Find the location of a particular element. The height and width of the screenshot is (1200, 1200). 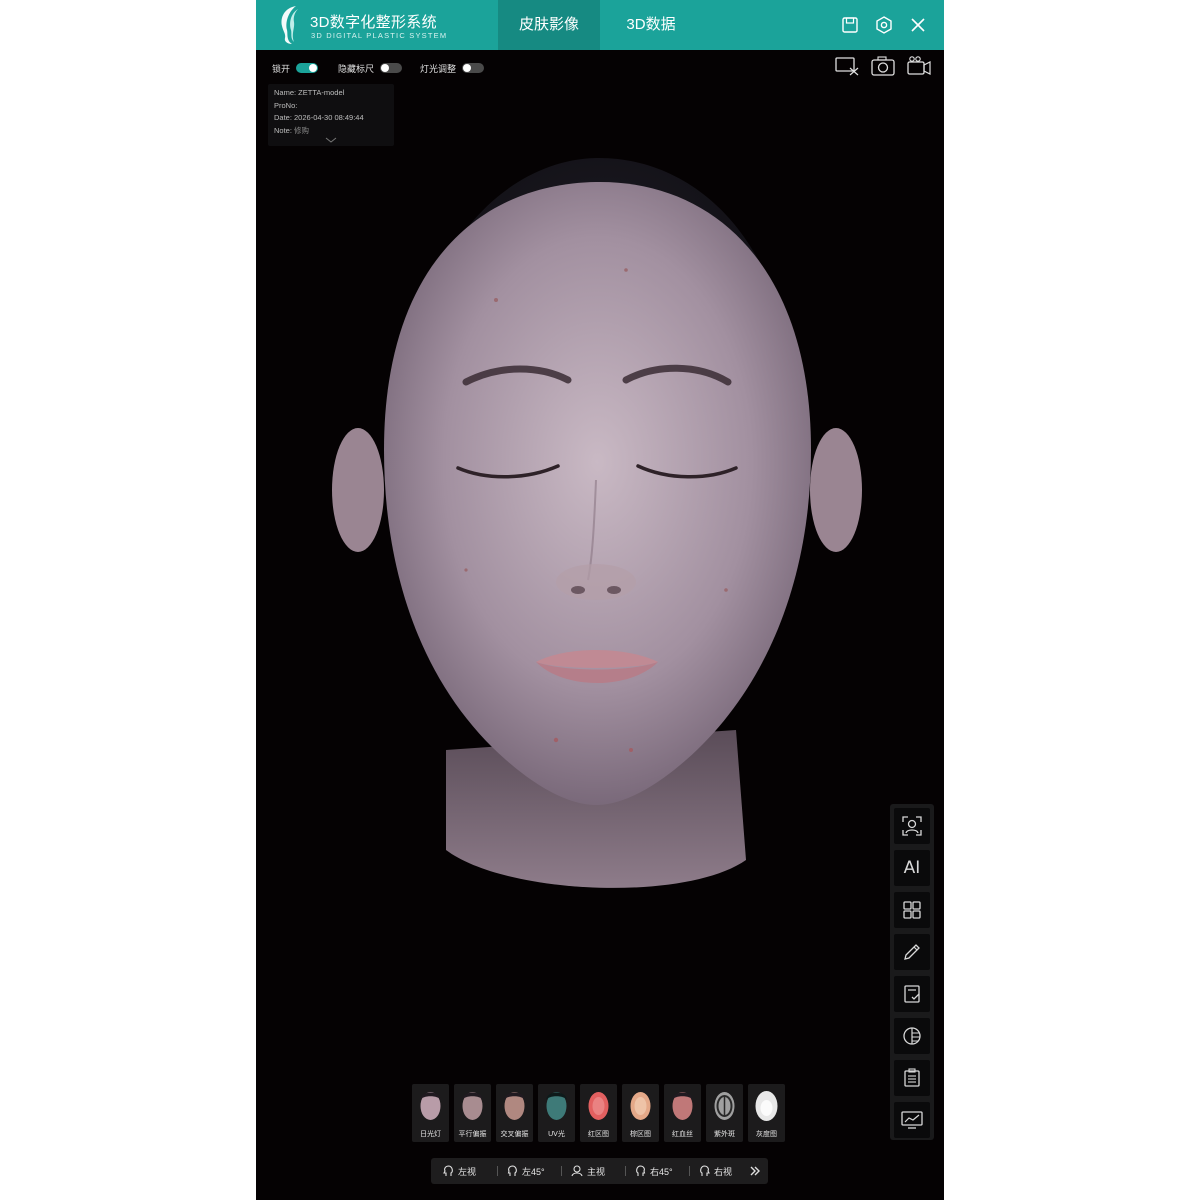

info-prono: ProNo: is located at coordinates (286, 105).